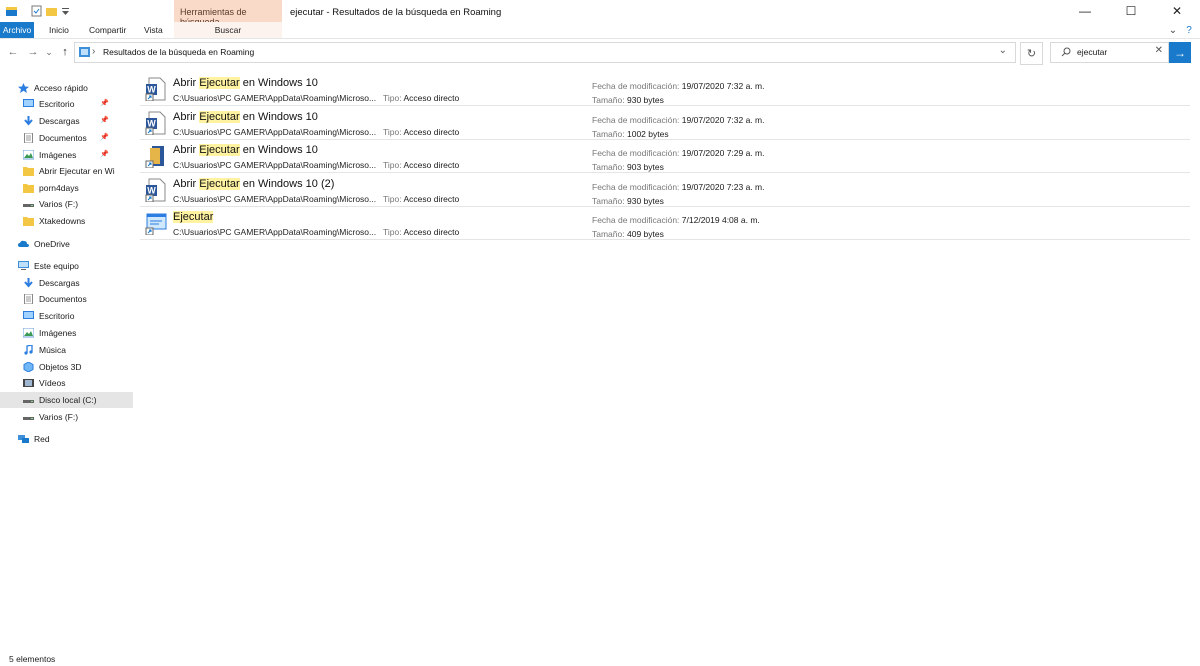 Image resolution: width=1200 pixels, height=666 pixels. Describe the element at coordinates (66, 333) in the screenshot. I see `sidebar-item: Imágenes` at that location.